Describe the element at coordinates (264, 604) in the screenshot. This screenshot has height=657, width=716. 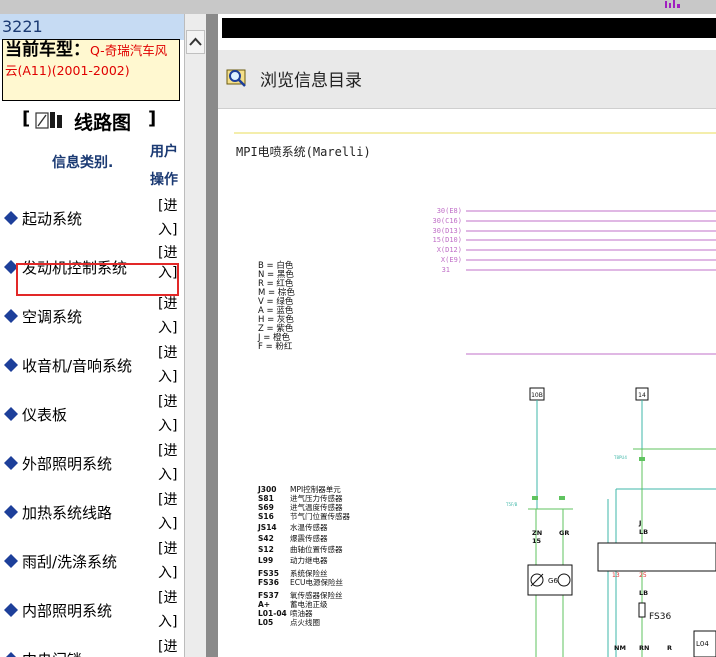
I see `component-code: A+` at that location.